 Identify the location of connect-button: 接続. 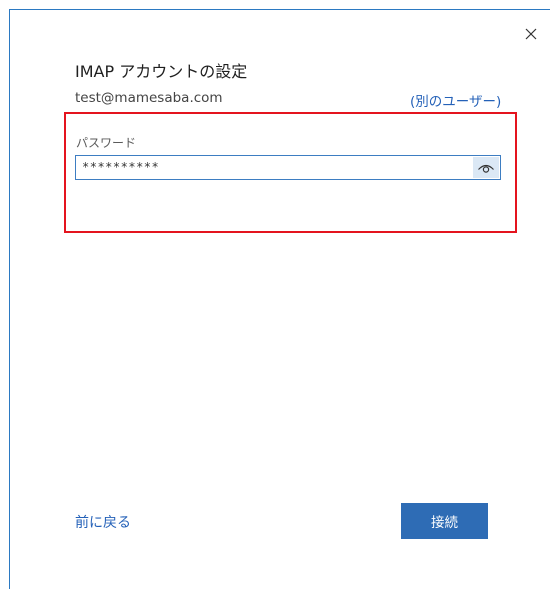
(444, 521).